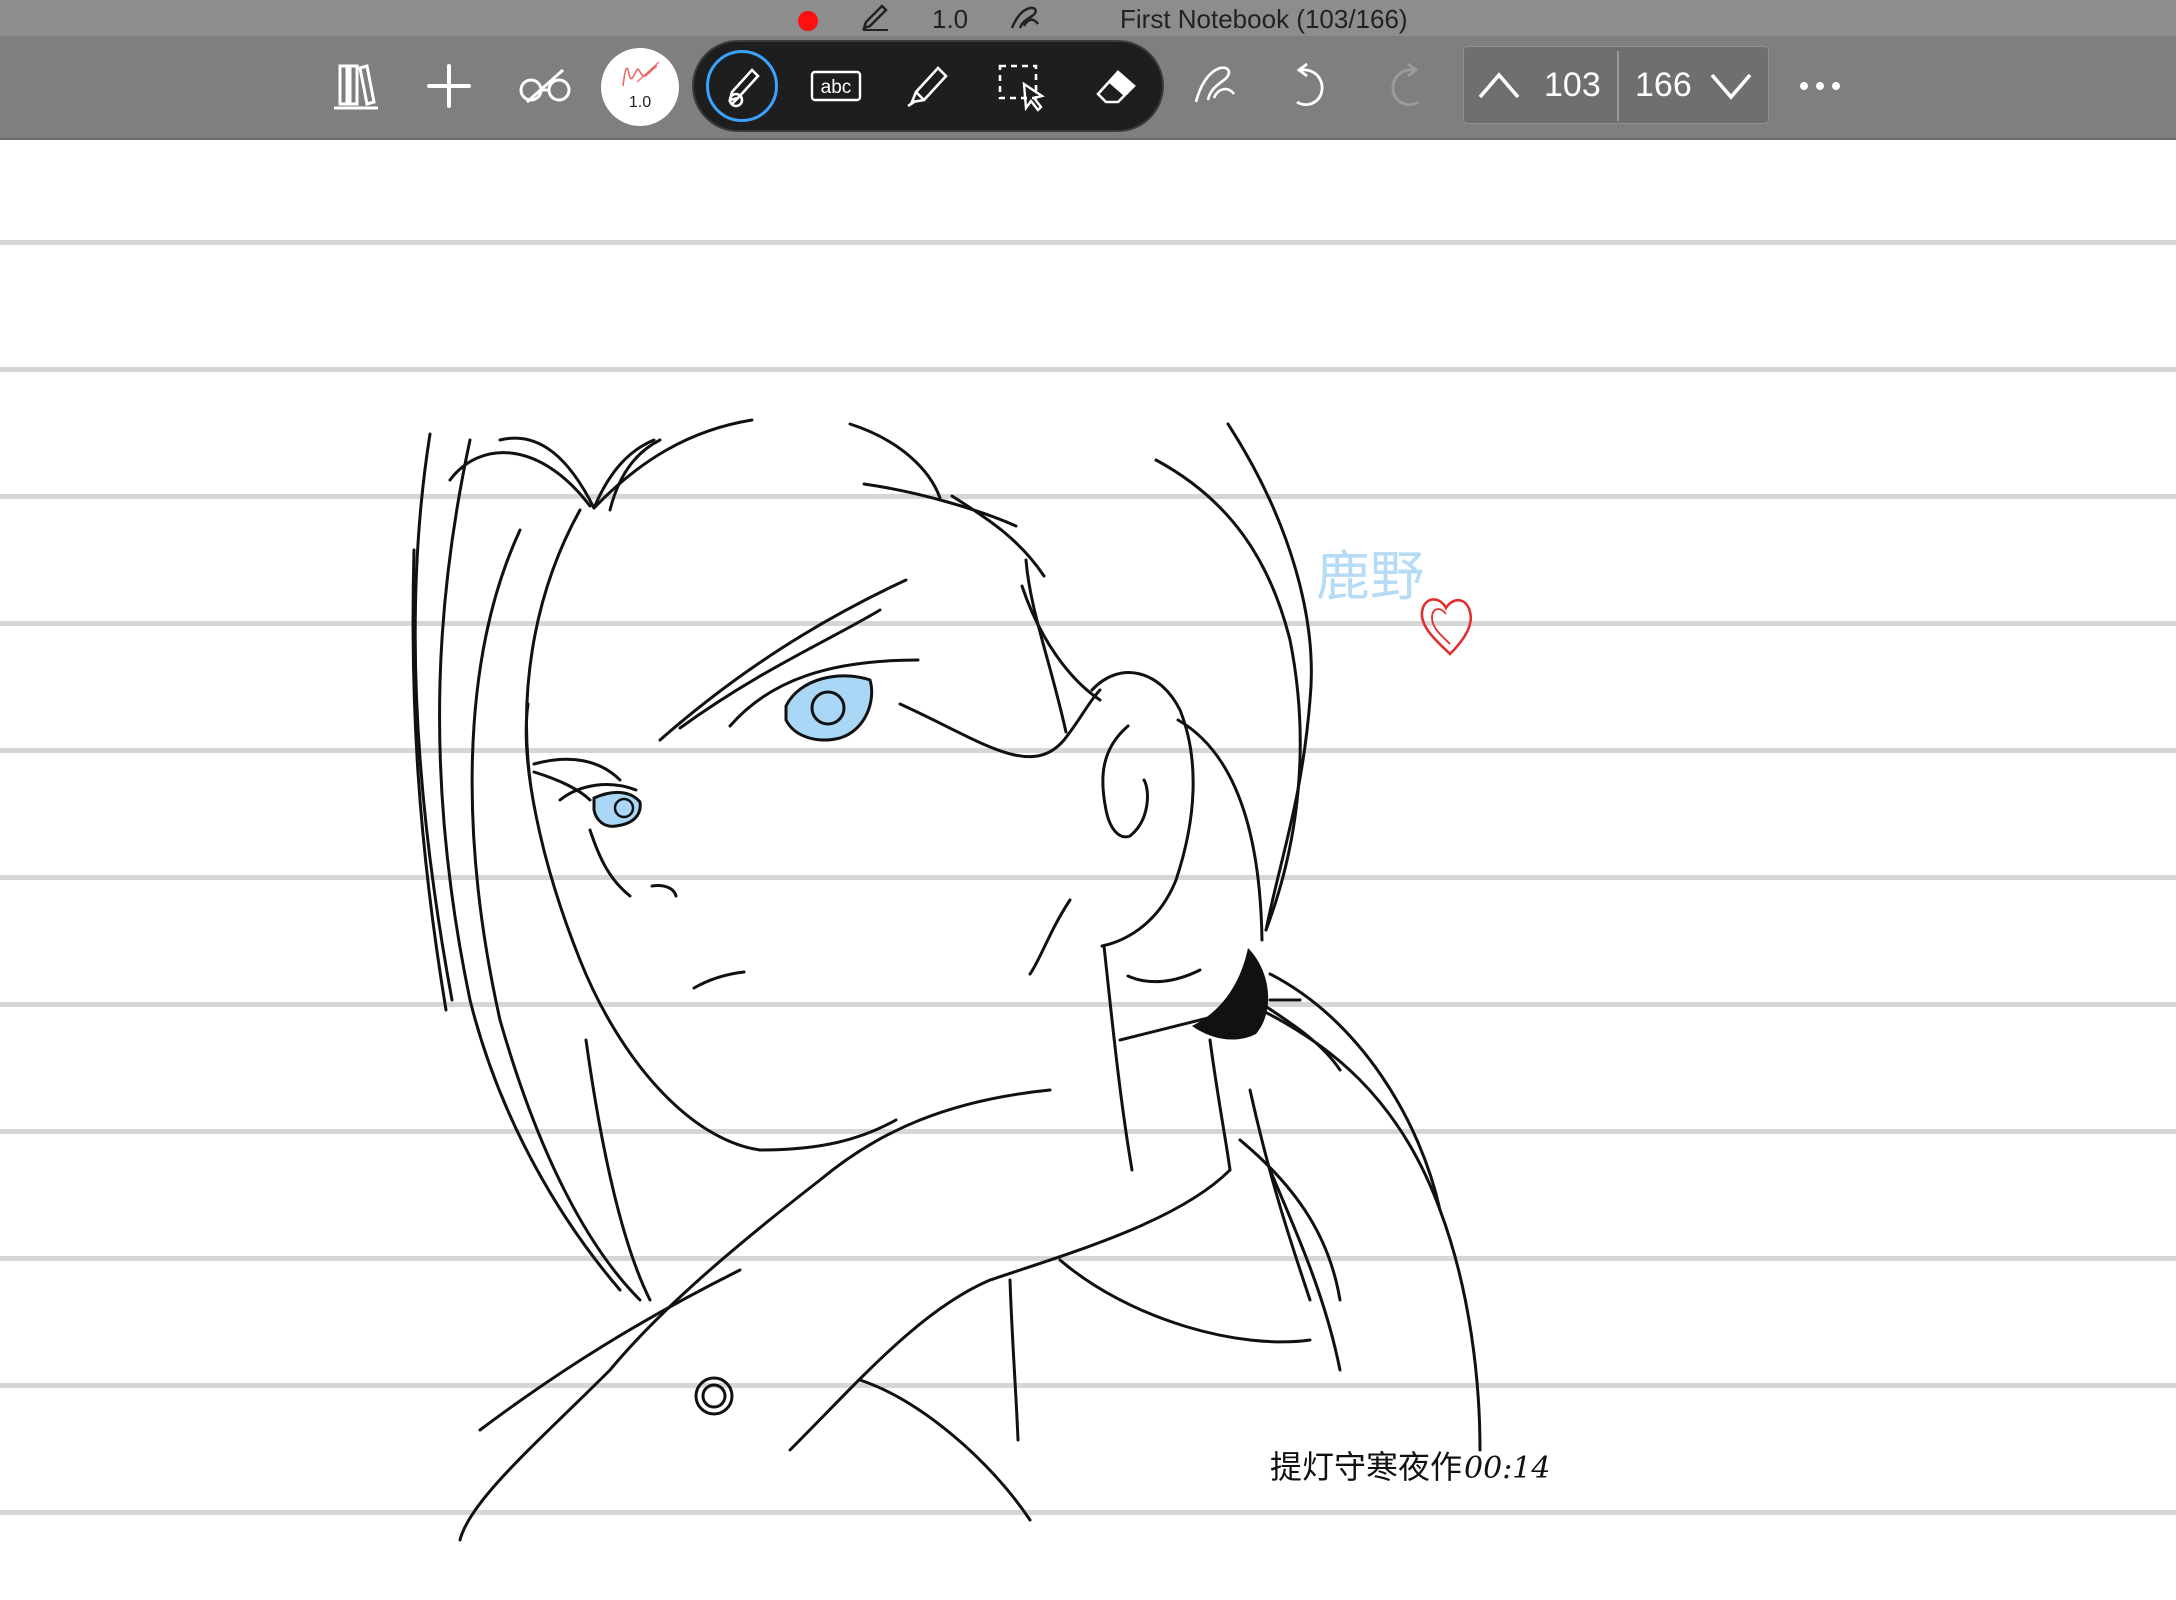 This screenshot has width=2176, height=1600. Describe the element at coordinates (1088, 18) in the screenshot. I see `status-bar: 1.0 First Notebook (103/166)` at that location.